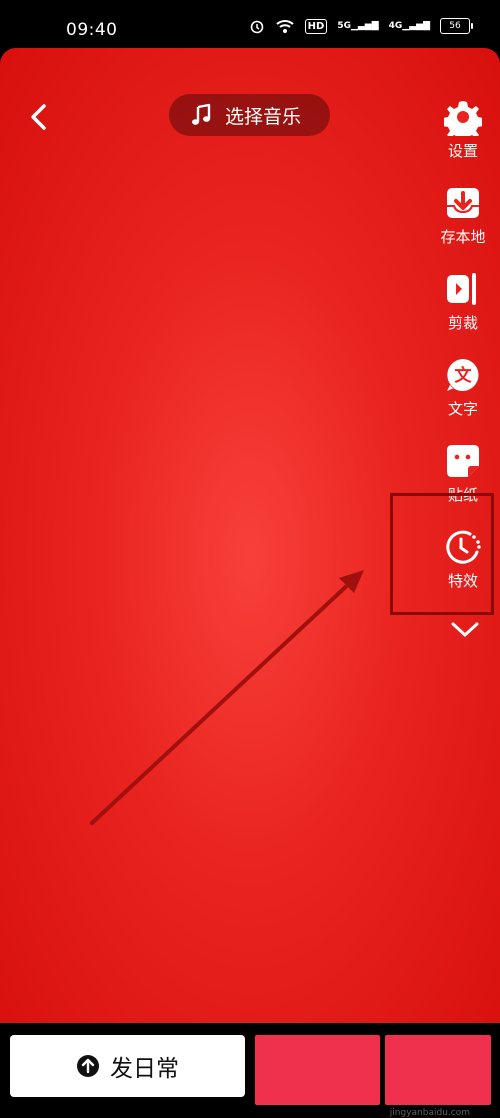 The width and height of the screenshot is (500, 1118). What do you see at coordinates (144, 1069) in the screenshot?
I see `post-daily-label: 发日常` at bounding box center [144, 1069].